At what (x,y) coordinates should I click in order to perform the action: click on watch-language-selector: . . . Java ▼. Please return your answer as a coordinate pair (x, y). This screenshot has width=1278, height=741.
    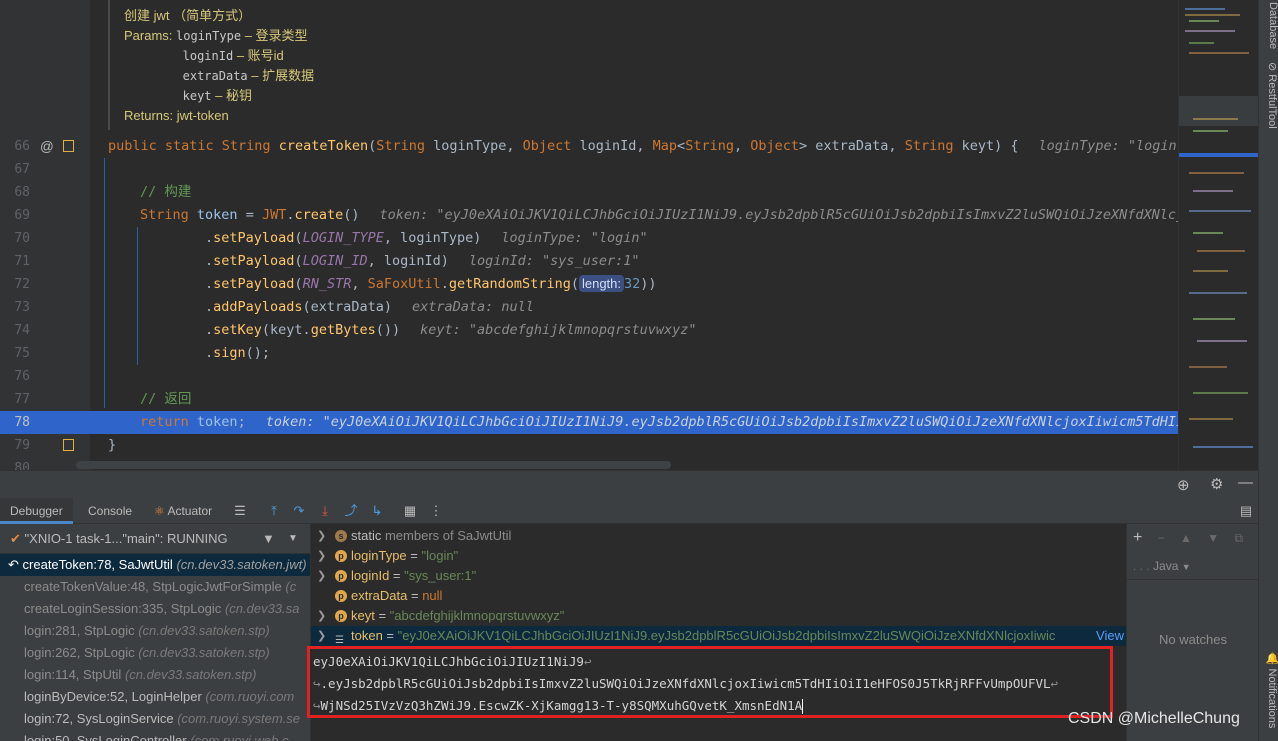
    Looking at the image, I should click on (1192, 566).